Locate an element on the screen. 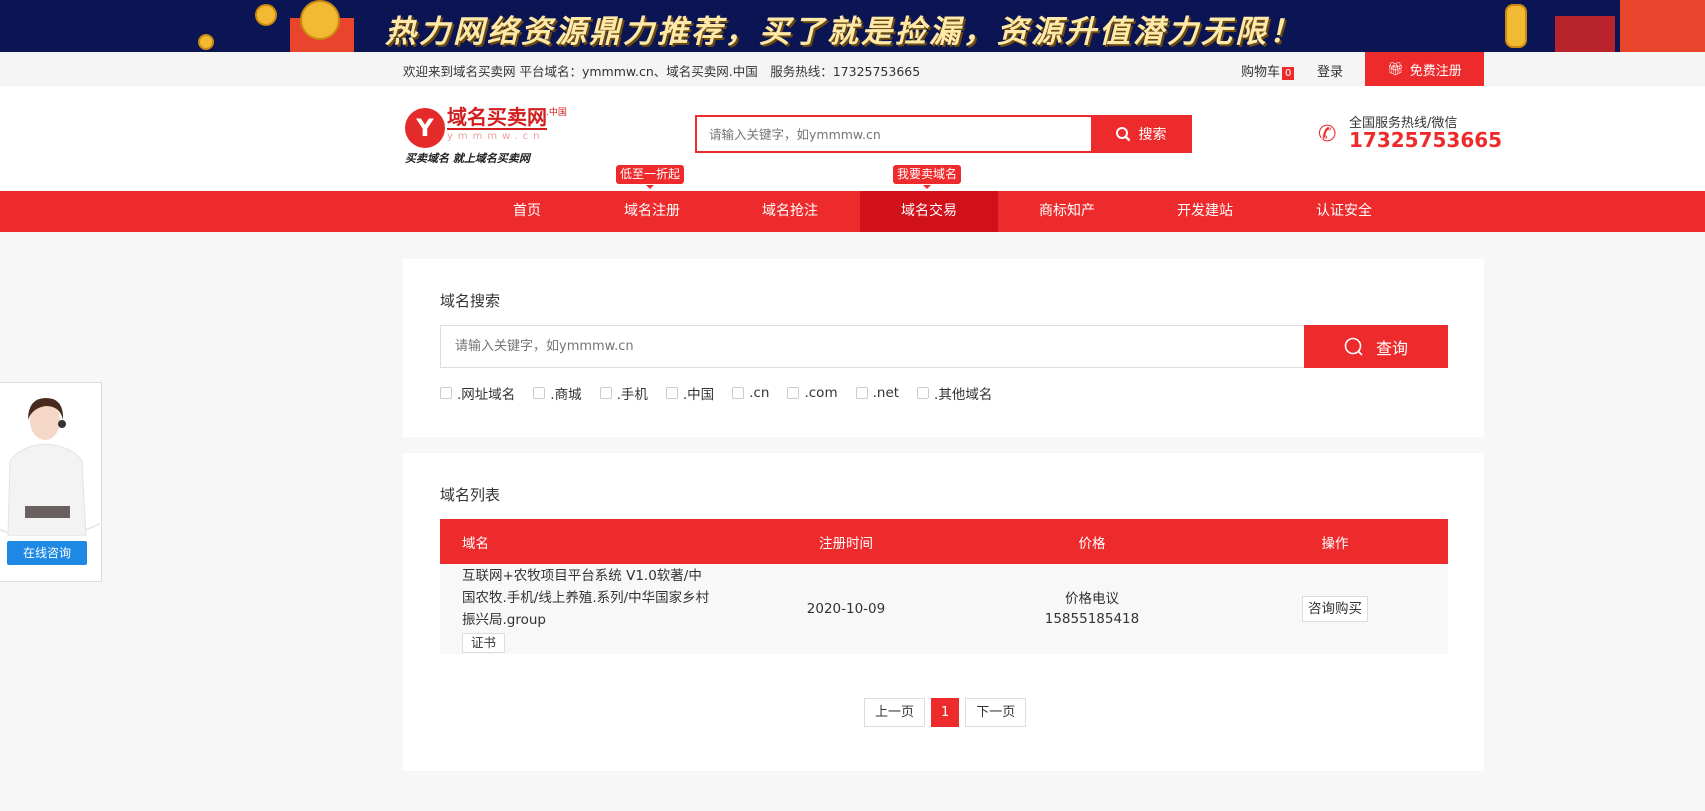  page-1-button: 1 is located at coordinates (945, 712).